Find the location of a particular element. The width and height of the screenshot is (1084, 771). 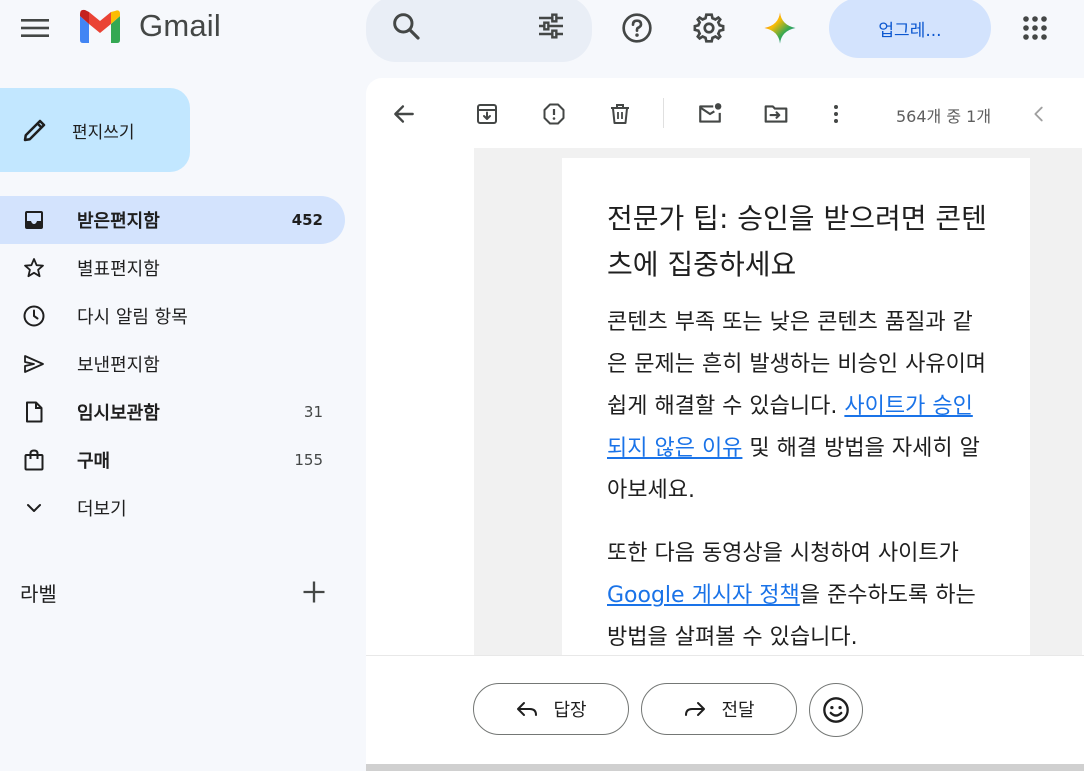

move-to-button is located at coordinates (776, 114).